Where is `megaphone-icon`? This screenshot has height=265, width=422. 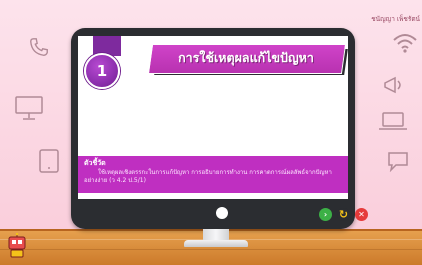 megaphone-icon is located at coordinates (392, 85).